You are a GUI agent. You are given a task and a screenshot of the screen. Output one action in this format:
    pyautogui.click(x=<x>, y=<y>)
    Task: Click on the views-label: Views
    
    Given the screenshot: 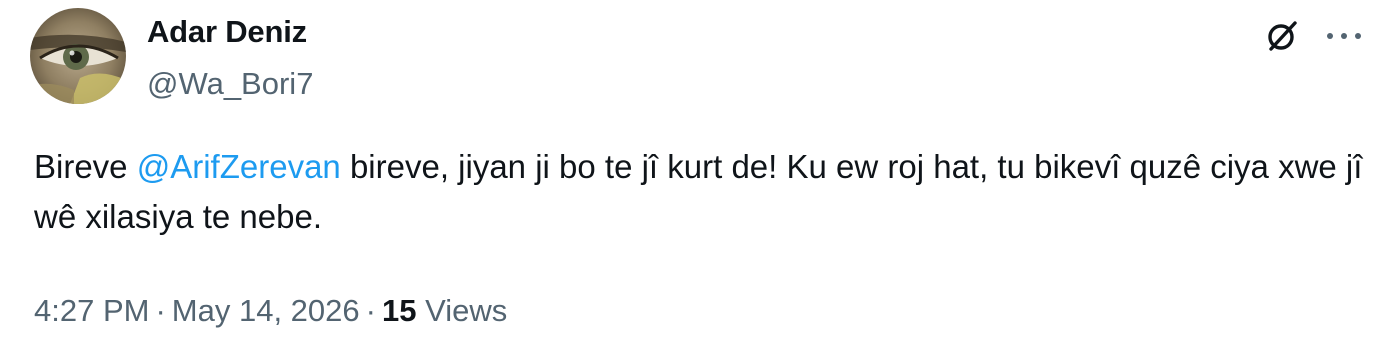 What is the action you would take?
    pyautogui.click(x=466, y=310)
    